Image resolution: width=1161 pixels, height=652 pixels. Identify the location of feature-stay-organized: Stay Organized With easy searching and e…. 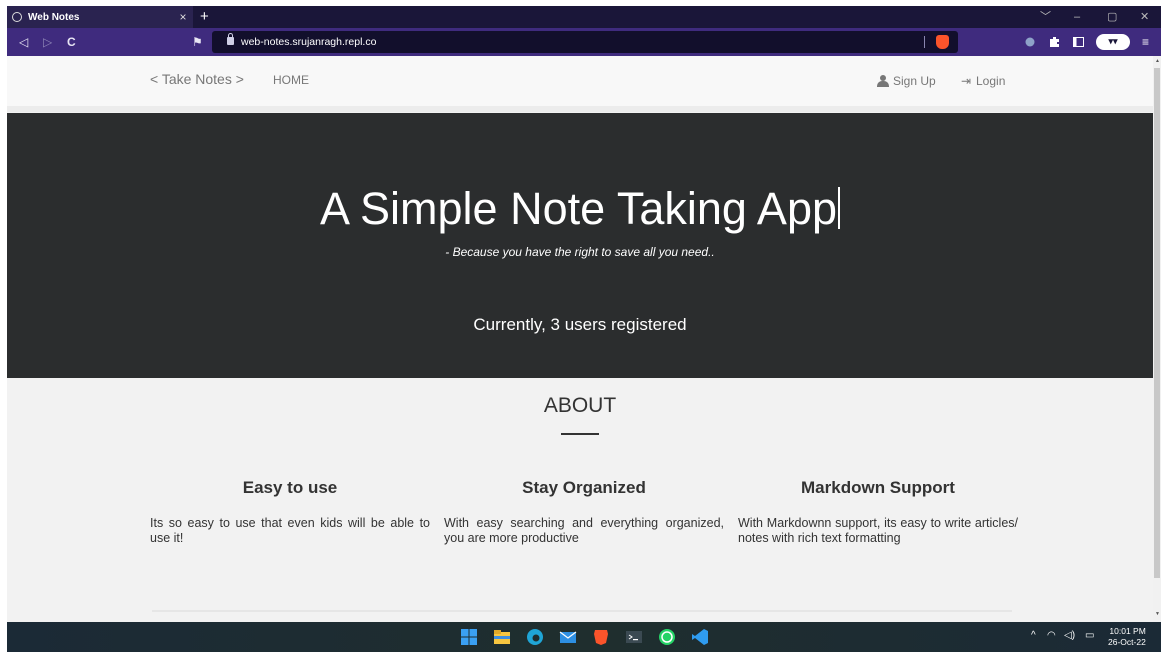
(584, 512).